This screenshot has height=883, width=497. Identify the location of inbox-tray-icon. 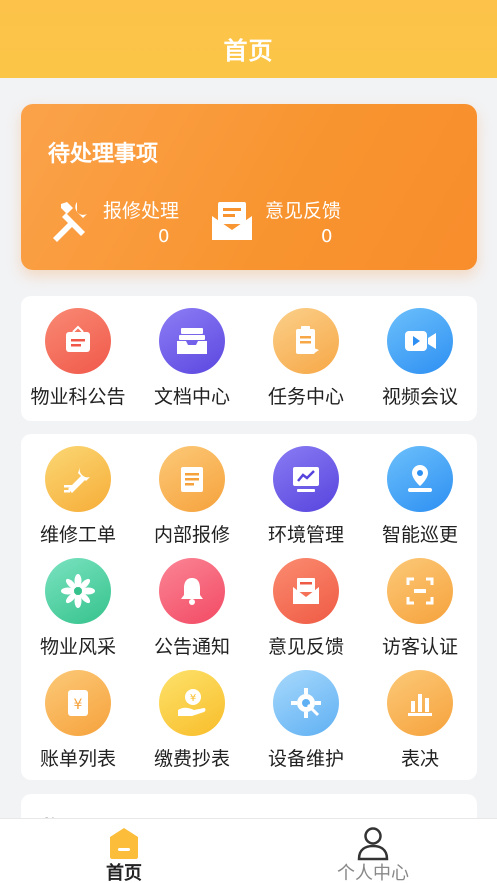
(192, 341).